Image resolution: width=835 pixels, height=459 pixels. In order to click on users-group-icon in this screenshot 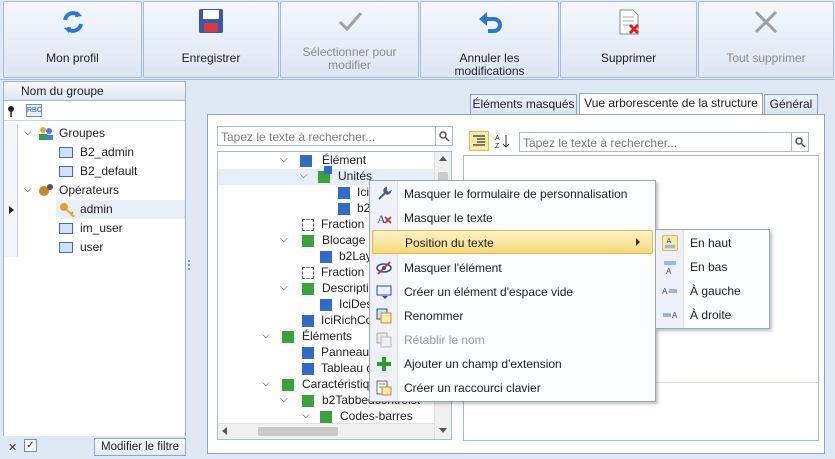, I will do `click(46, 133)`.